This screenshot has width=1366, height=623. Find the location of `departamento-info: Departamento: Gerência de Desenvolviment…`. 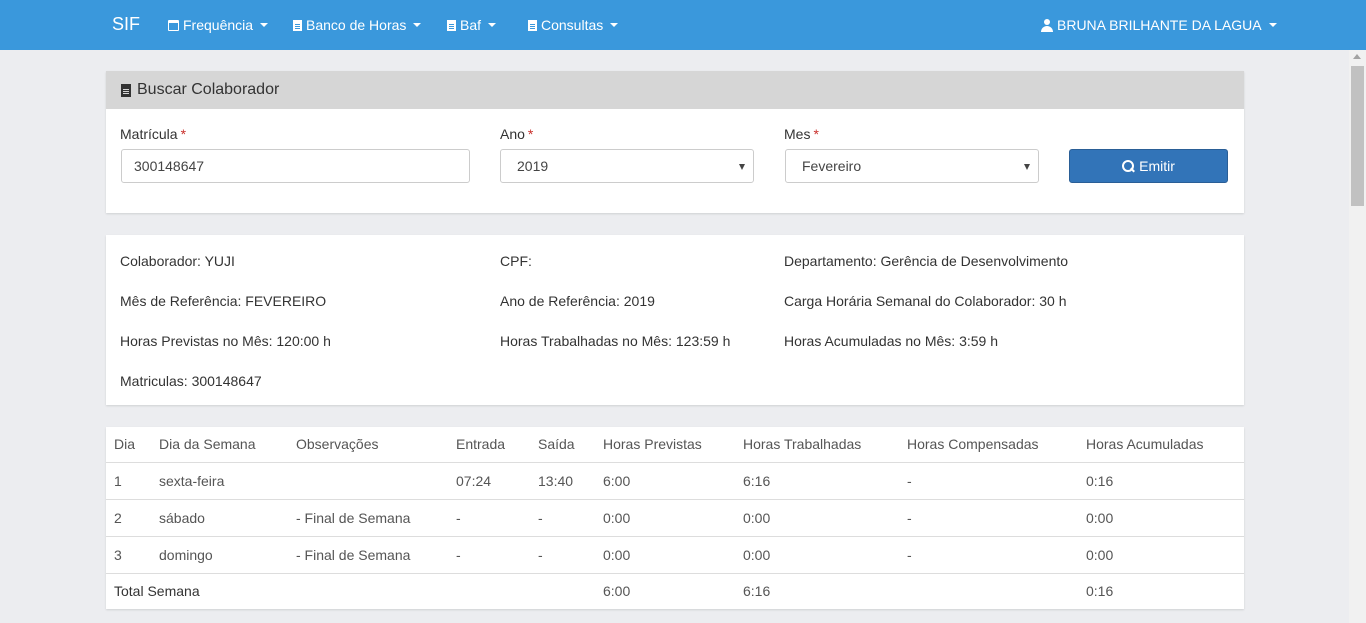

departamento-info: Departamento: Gerência de Desenvolviment… is located at coordinates (926, 261).